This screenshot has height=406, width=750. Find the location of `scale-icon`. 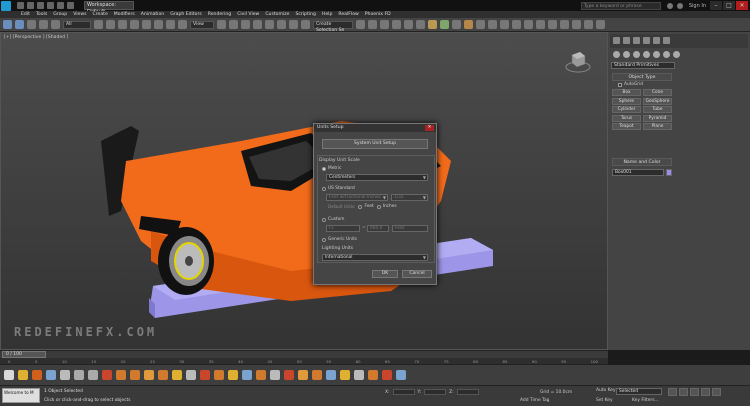

scale-icon is located at coordinates (170, 24).